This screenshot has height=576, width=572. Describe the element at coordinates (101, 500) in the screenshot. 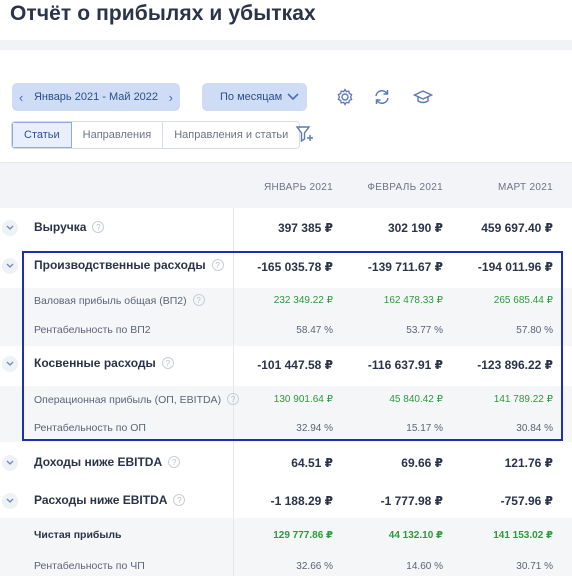

I see `row-label: Расходы ниже EBITDA` at that location.